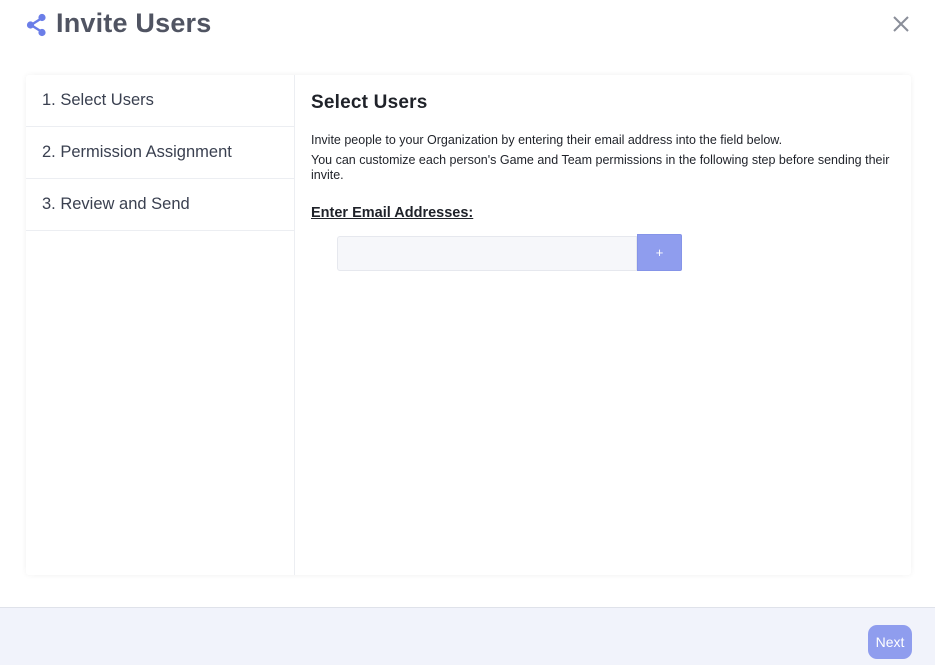  I want to click on step-select-users: 1. Select Users, so click(160, 101).